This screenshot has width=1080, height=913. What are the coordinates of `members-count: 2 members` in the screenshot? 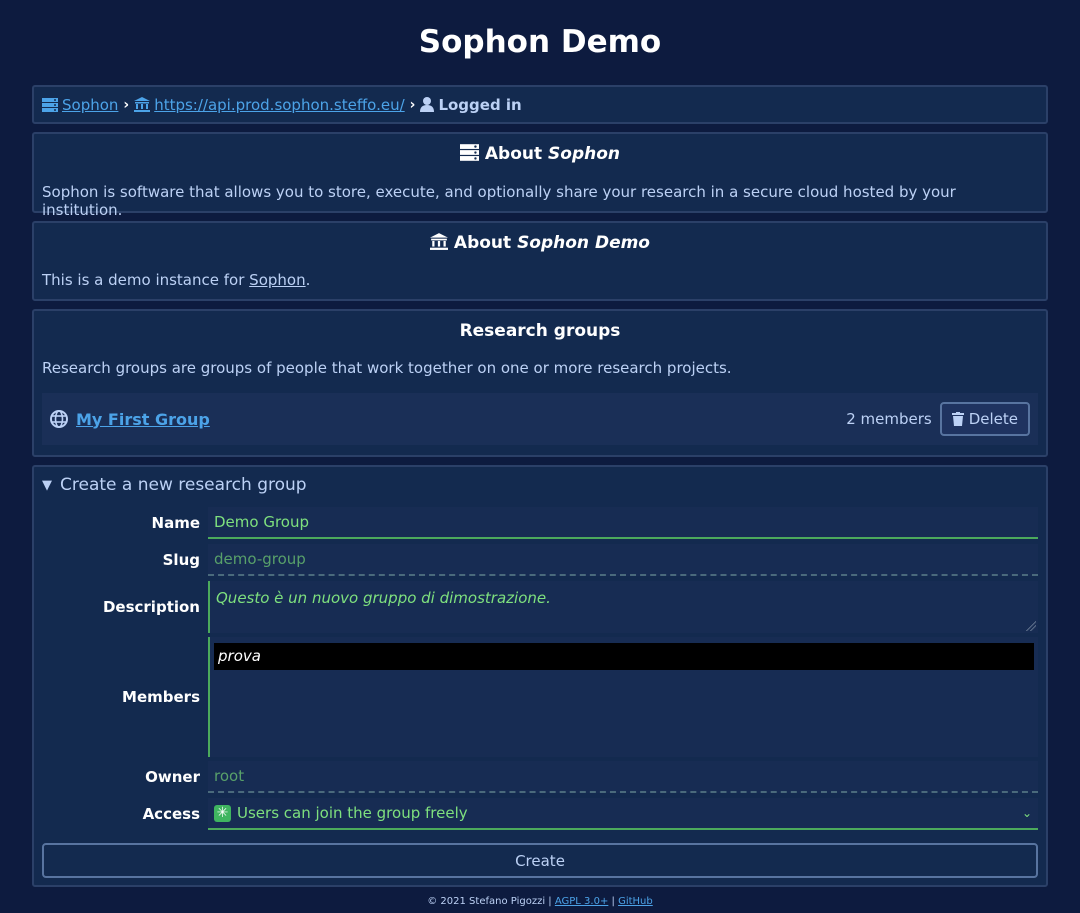 It's located at (889, 419).